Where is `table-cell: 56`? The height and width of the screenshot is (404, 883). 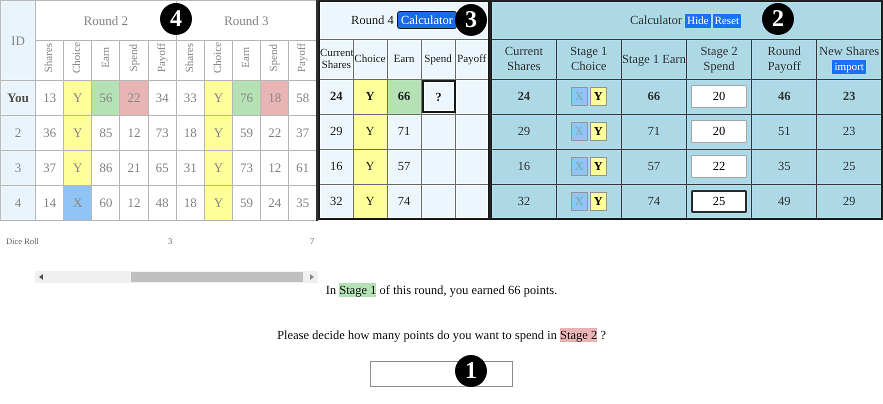 table-cell: 56 is located at coordinates (106, 98).